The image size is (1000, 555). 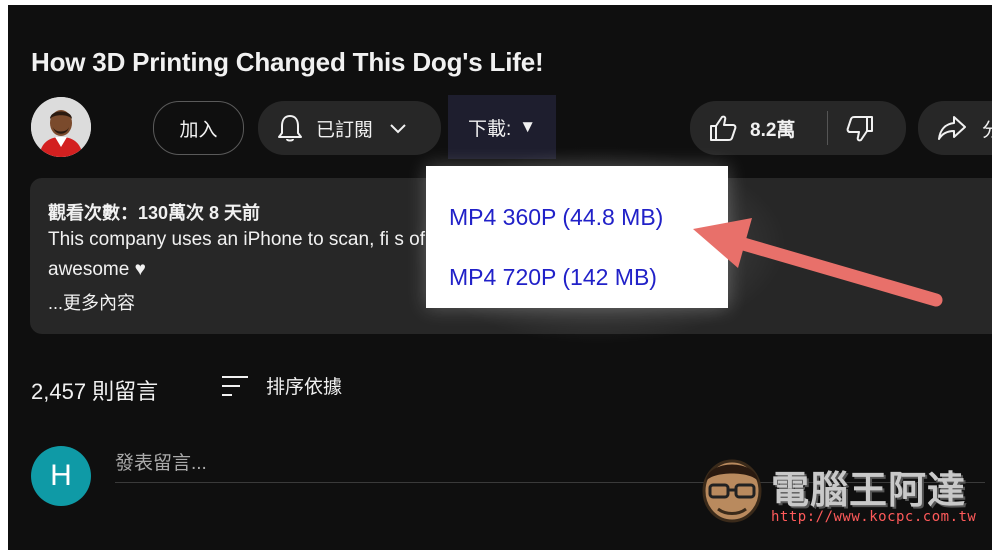 What do you see at coordinates (773, 130) in the screenshot?
I see `like-count: 8.2萬` at bounding box center [773, 130].